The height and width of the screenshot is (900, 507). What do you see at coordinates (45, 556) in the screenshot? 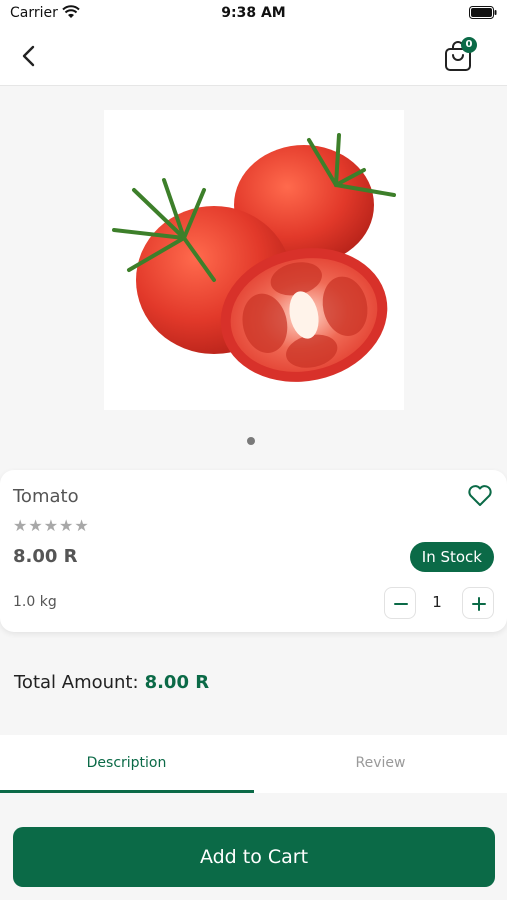
I see `product-price: 8.00 R` at bounding box center [45, 556].